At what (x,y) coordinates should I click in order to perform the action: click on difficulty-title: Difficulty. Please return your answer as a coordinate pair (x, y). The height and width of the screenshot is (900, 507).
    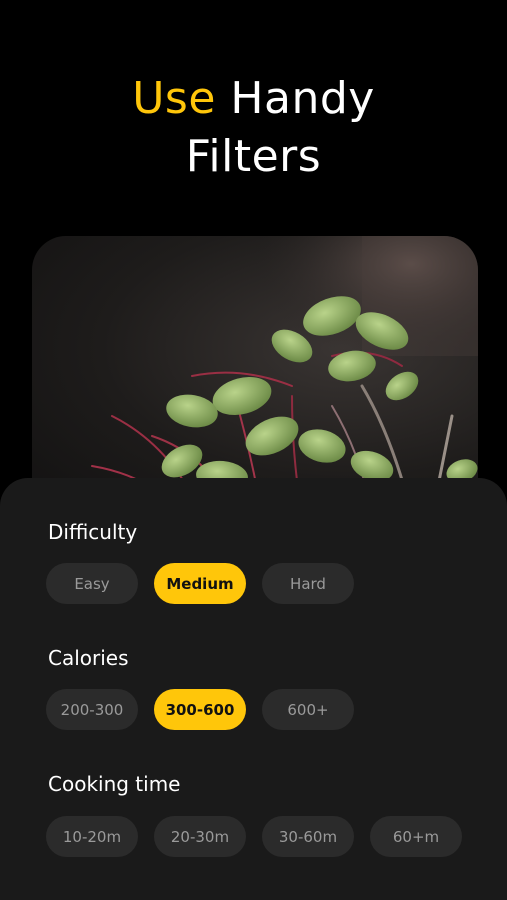
    Looking at the image, I should click on (93, 532).